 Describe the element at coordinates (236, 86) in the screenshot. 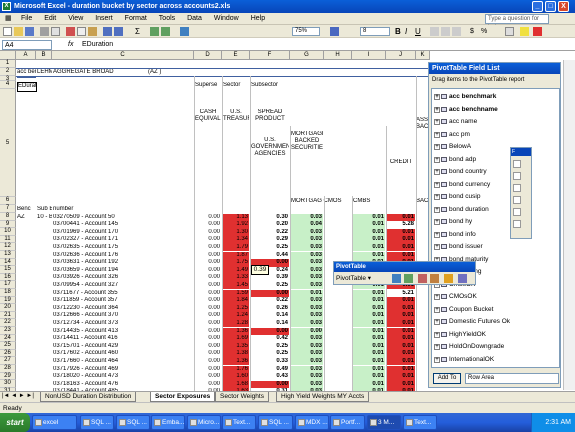

I see `cell-e4: Sector` at that location.